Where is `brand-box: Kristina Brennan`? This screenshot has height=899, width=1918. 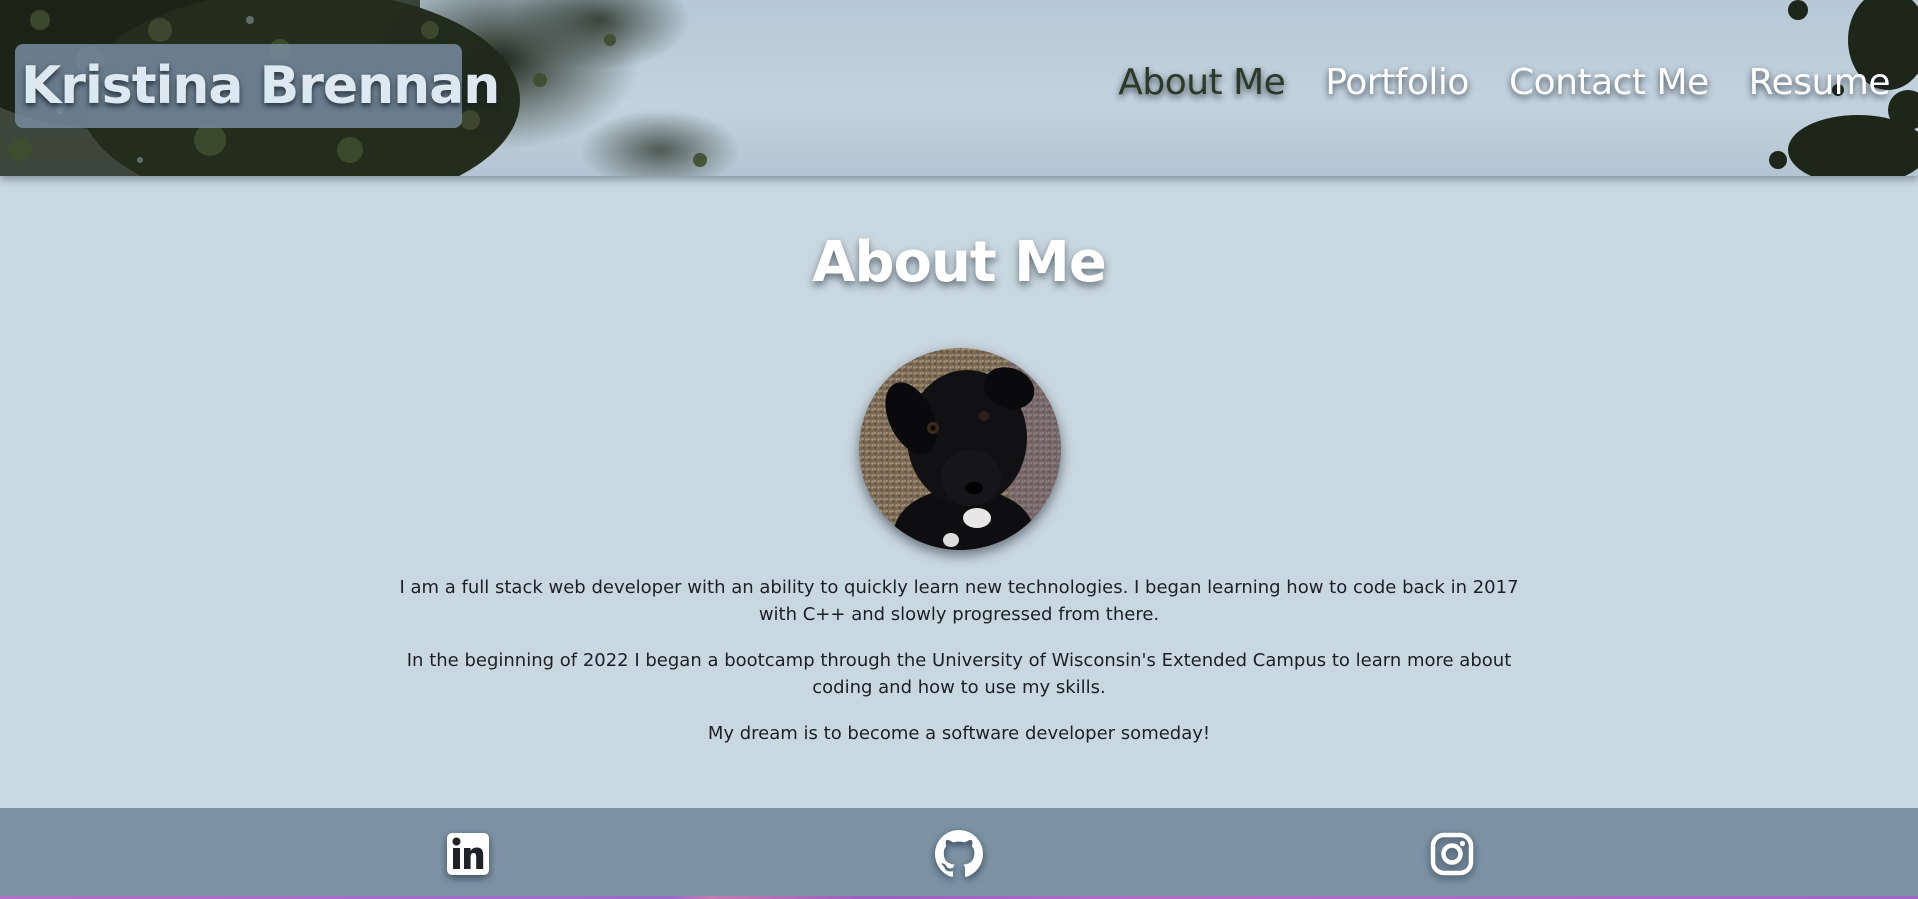
brand-box: Kristina Brennan is located at coordinates (257, 86).